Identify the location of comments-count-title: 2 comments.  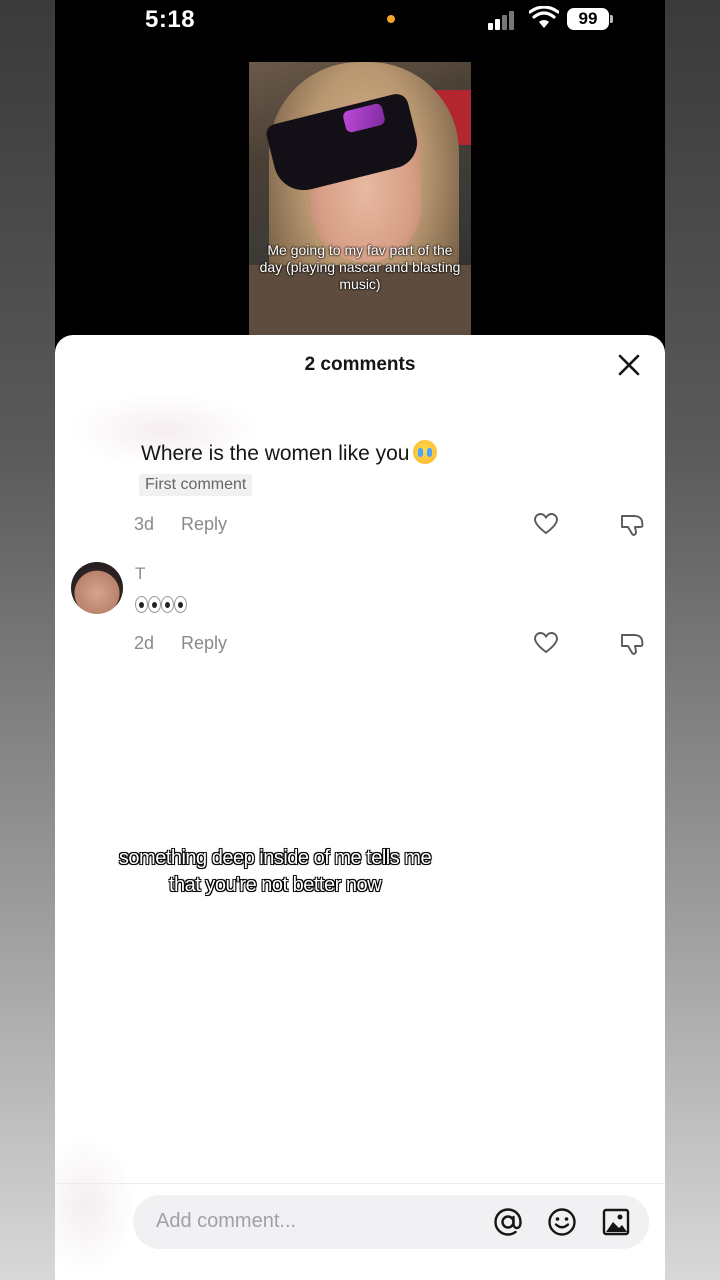
(360, 364).